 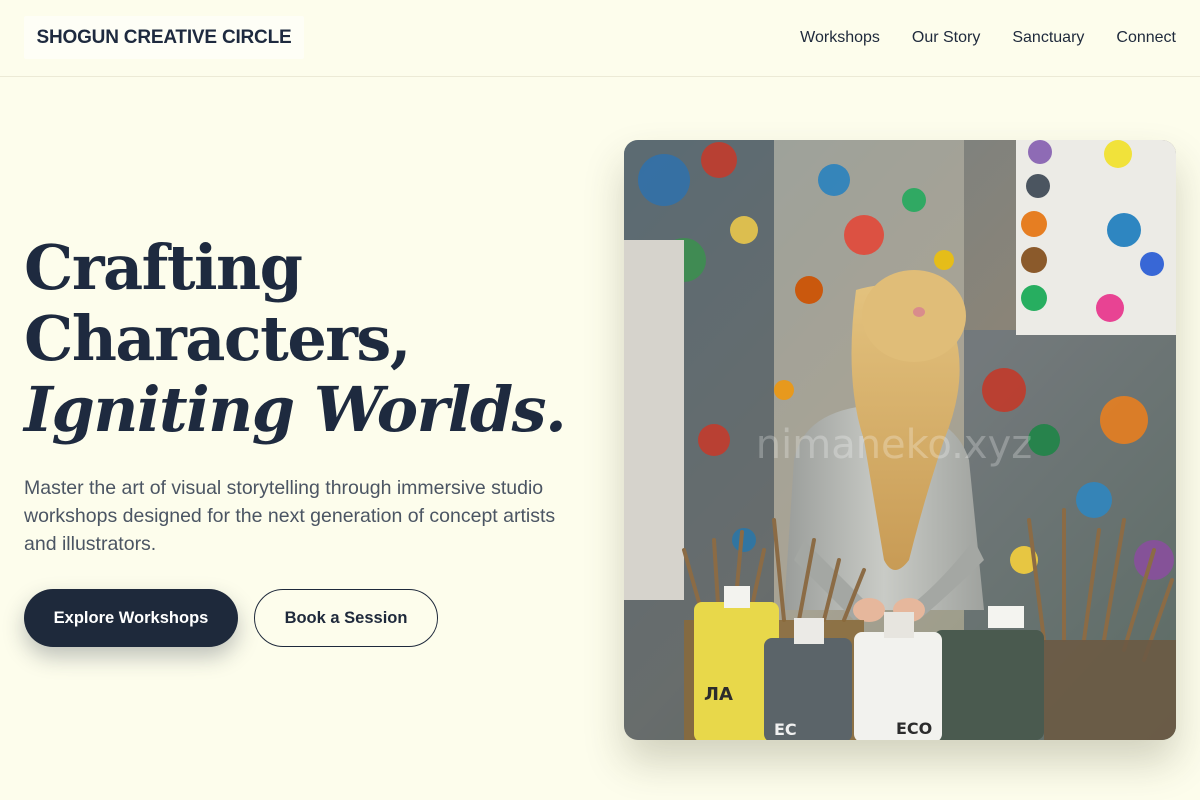 I want to click on grey-bottle-label: EC, so click(x=785, y=729).